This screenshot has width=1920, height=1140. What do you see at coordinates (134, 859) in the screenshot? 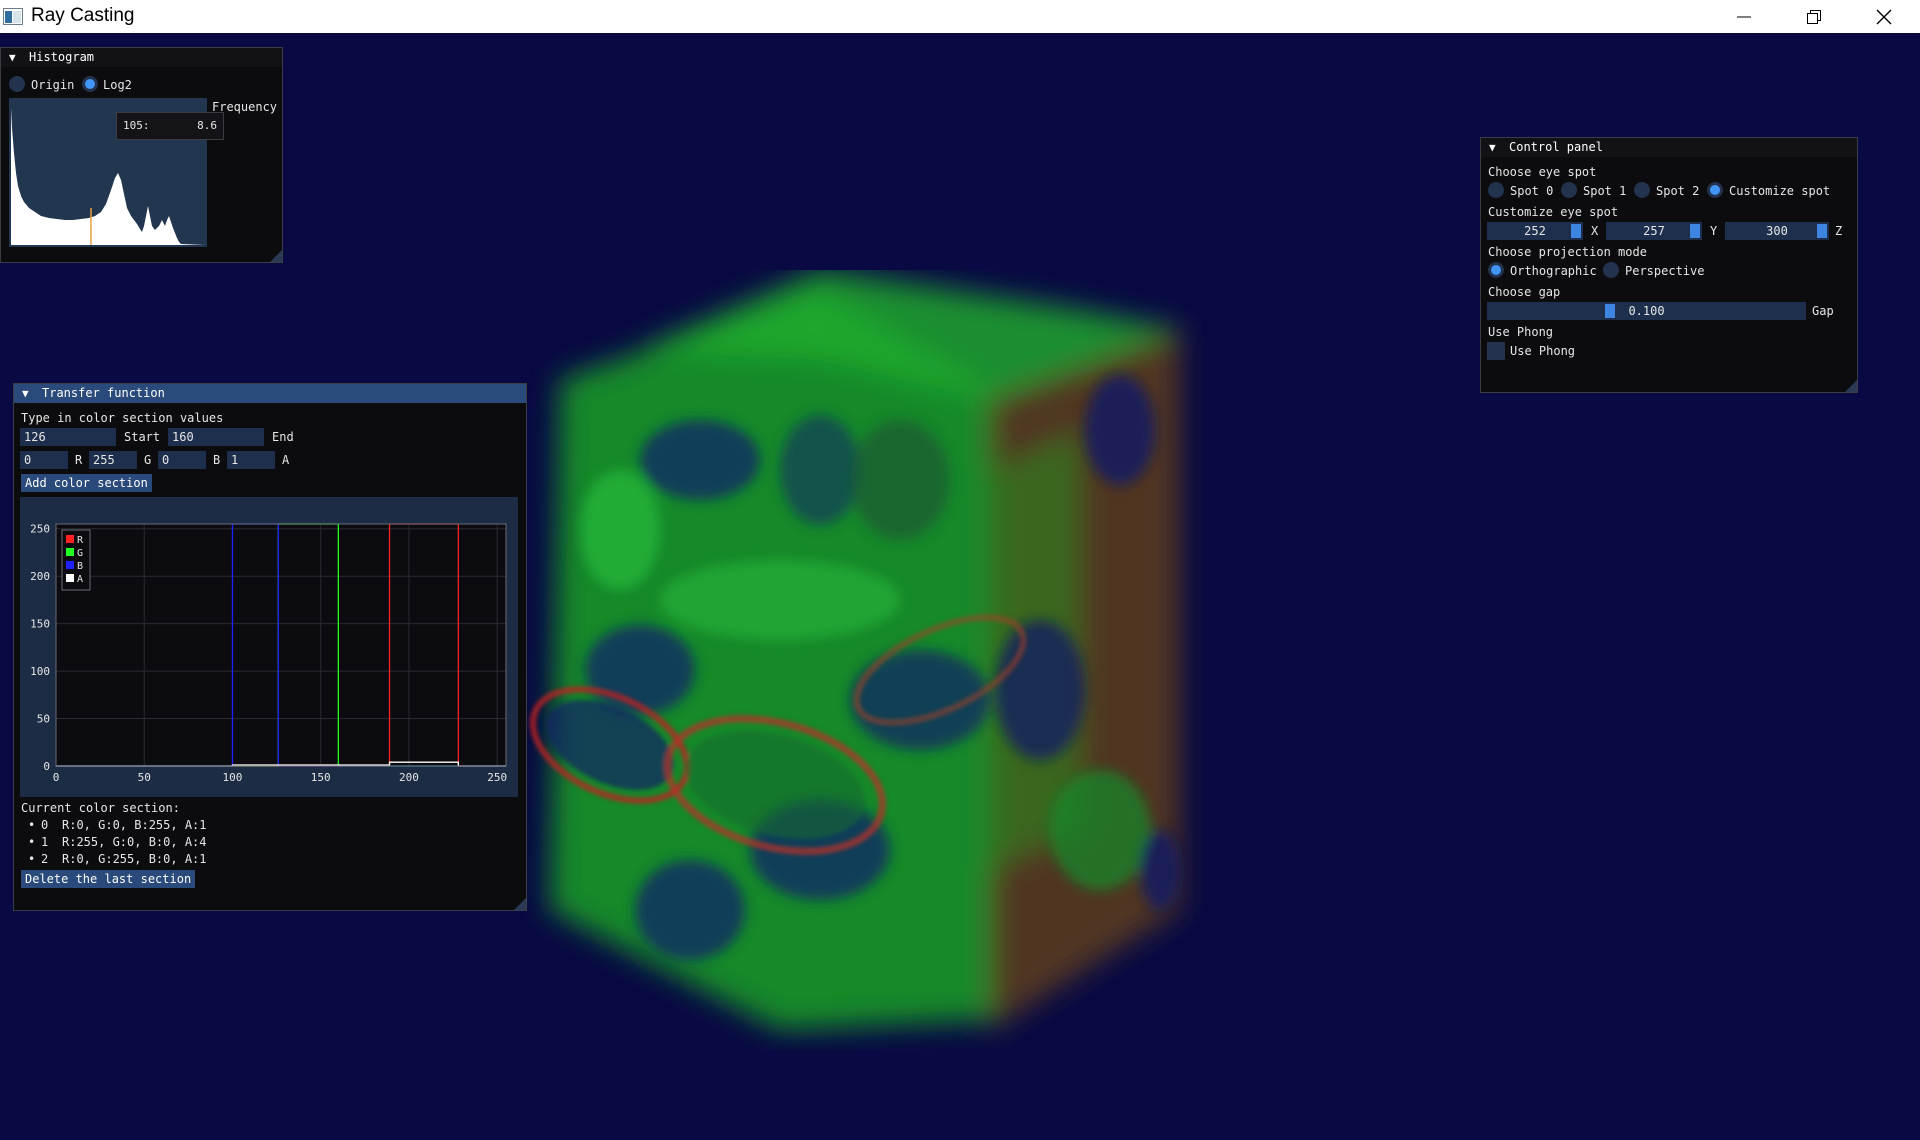
I see `section-text: R:0, G:255, B:0, A:1` at bounding box center [134, 859].